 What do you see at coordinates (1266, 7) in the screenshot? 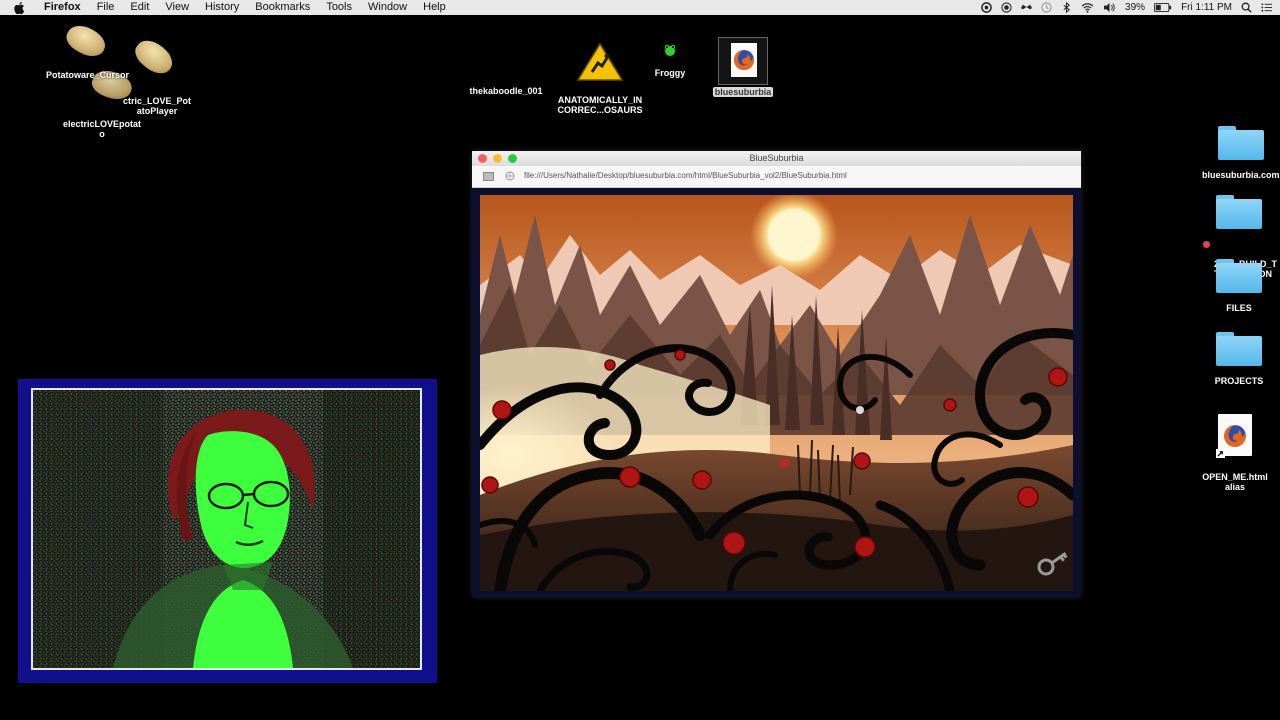
I see `notification-center-icon` at bounding box center [1266, 7].